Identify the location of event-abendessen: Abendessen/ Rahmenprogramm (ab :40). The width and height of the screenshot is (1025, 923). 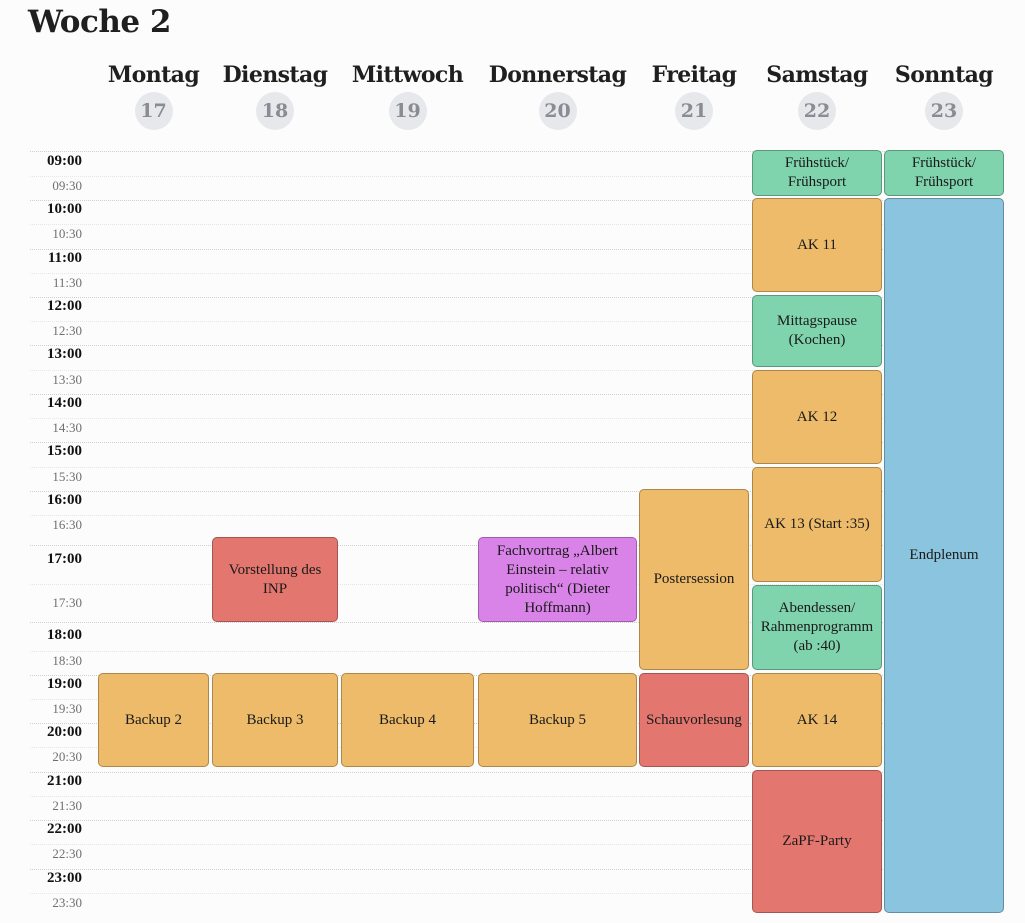
(817, 627).